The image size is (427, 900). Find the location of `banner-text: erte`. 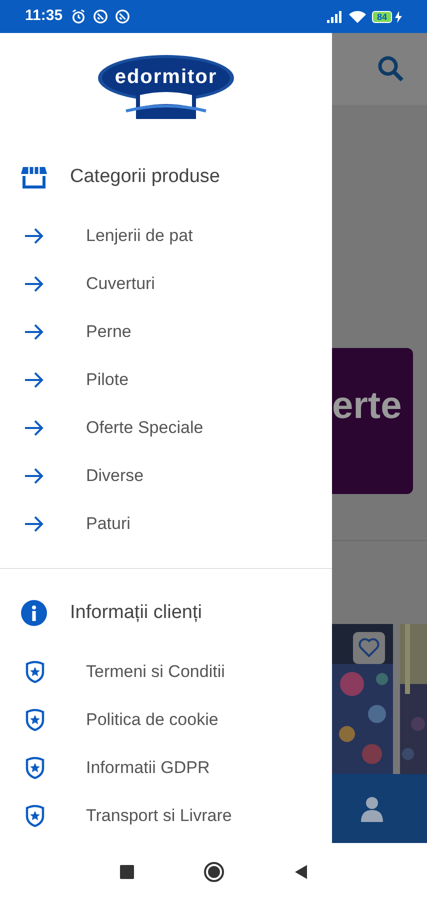

banner-text: erte is located at coordinates (367, 406).